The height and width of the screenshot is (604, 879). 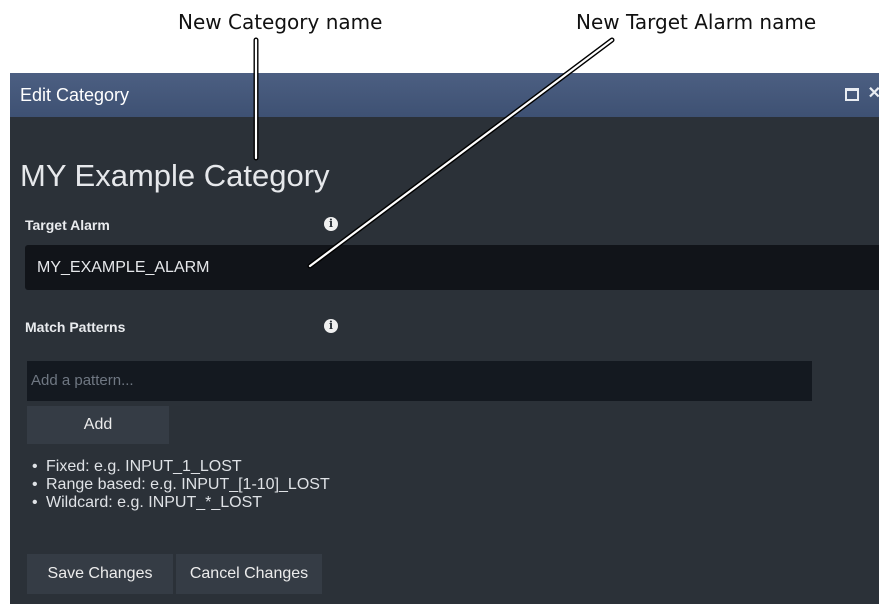 What do you see at coordinates (851, 94) in the screenshot?
I see `maximize-icon` at bounding box center [851, 94].